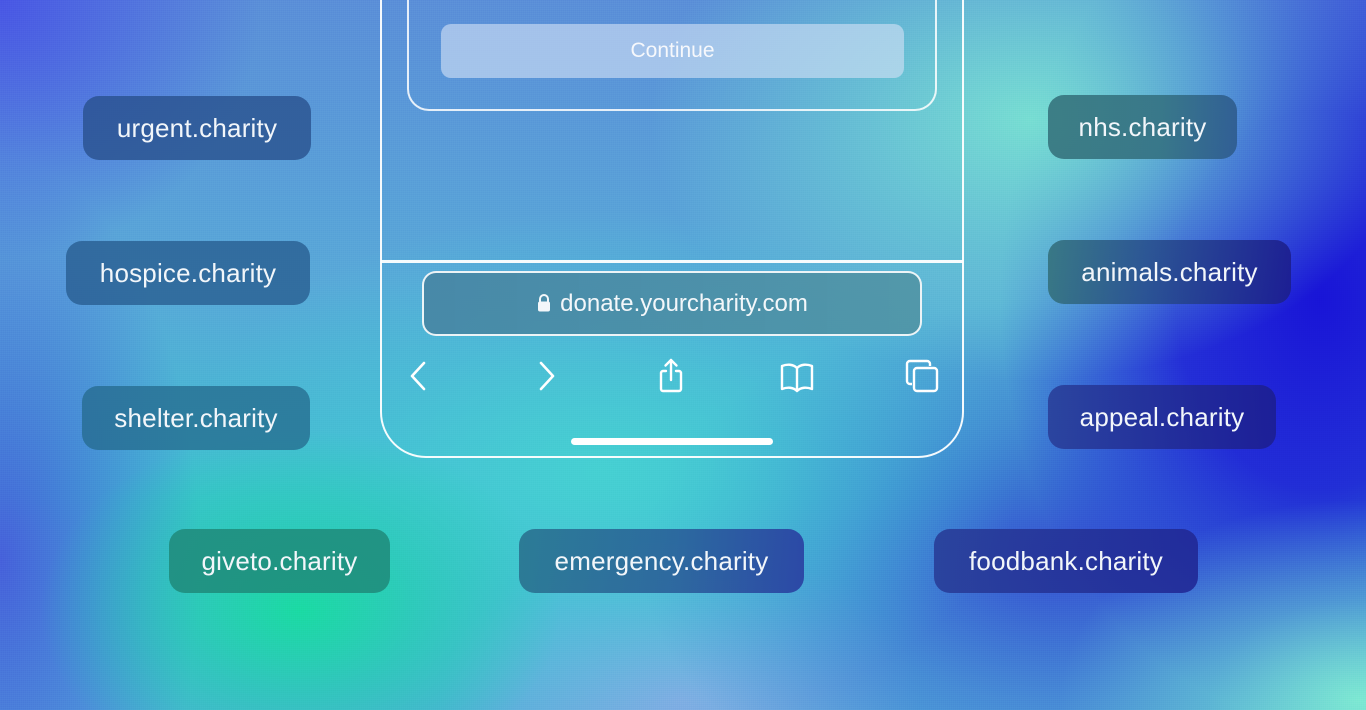 The height and width of the screenshot is (710, 1366). I want to click on address-bar: donate.yourcharity.com, so click(672, 303).